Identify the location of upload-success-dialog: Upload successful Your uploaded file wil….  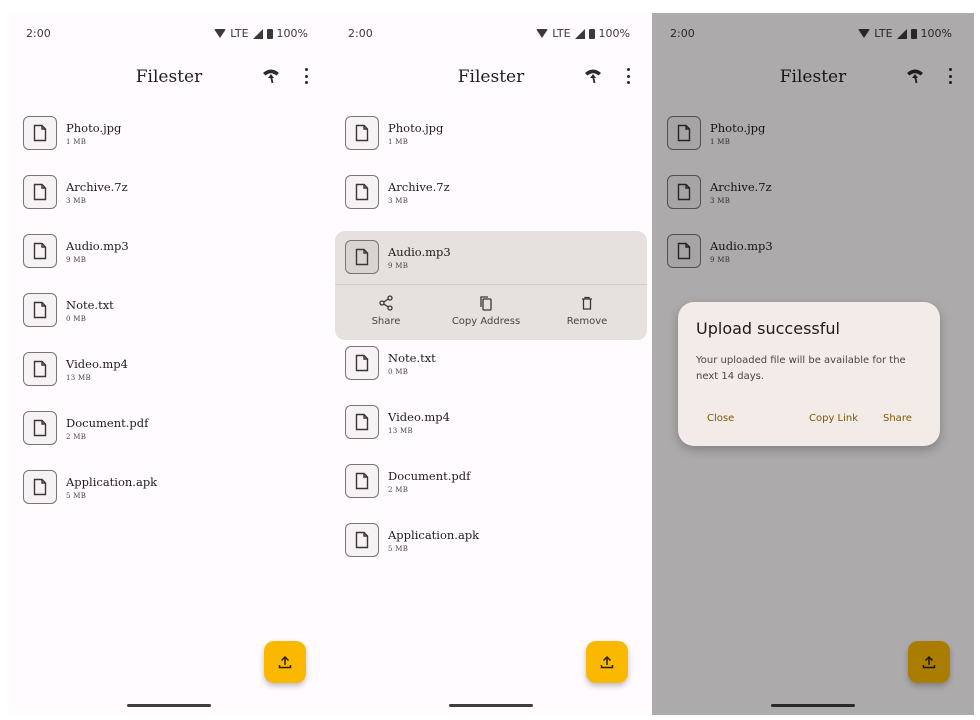
(809, 374).